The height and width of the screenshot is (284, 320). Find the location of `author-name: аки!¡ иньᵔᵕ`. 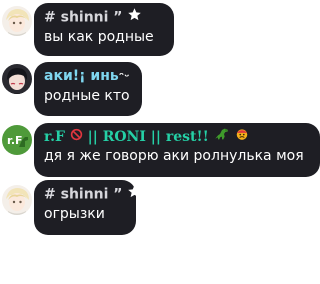

author-name: аки!¡ иньᵔᵕ is located at coordinates (88, 76).